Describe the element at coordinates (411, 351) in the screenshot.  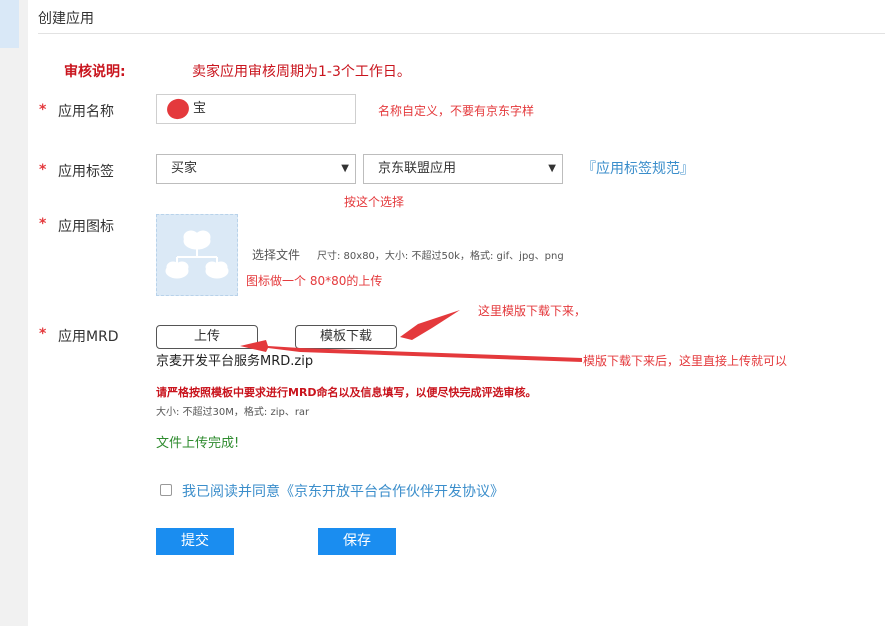
I see `arrow-to-upload-icon` at that location.